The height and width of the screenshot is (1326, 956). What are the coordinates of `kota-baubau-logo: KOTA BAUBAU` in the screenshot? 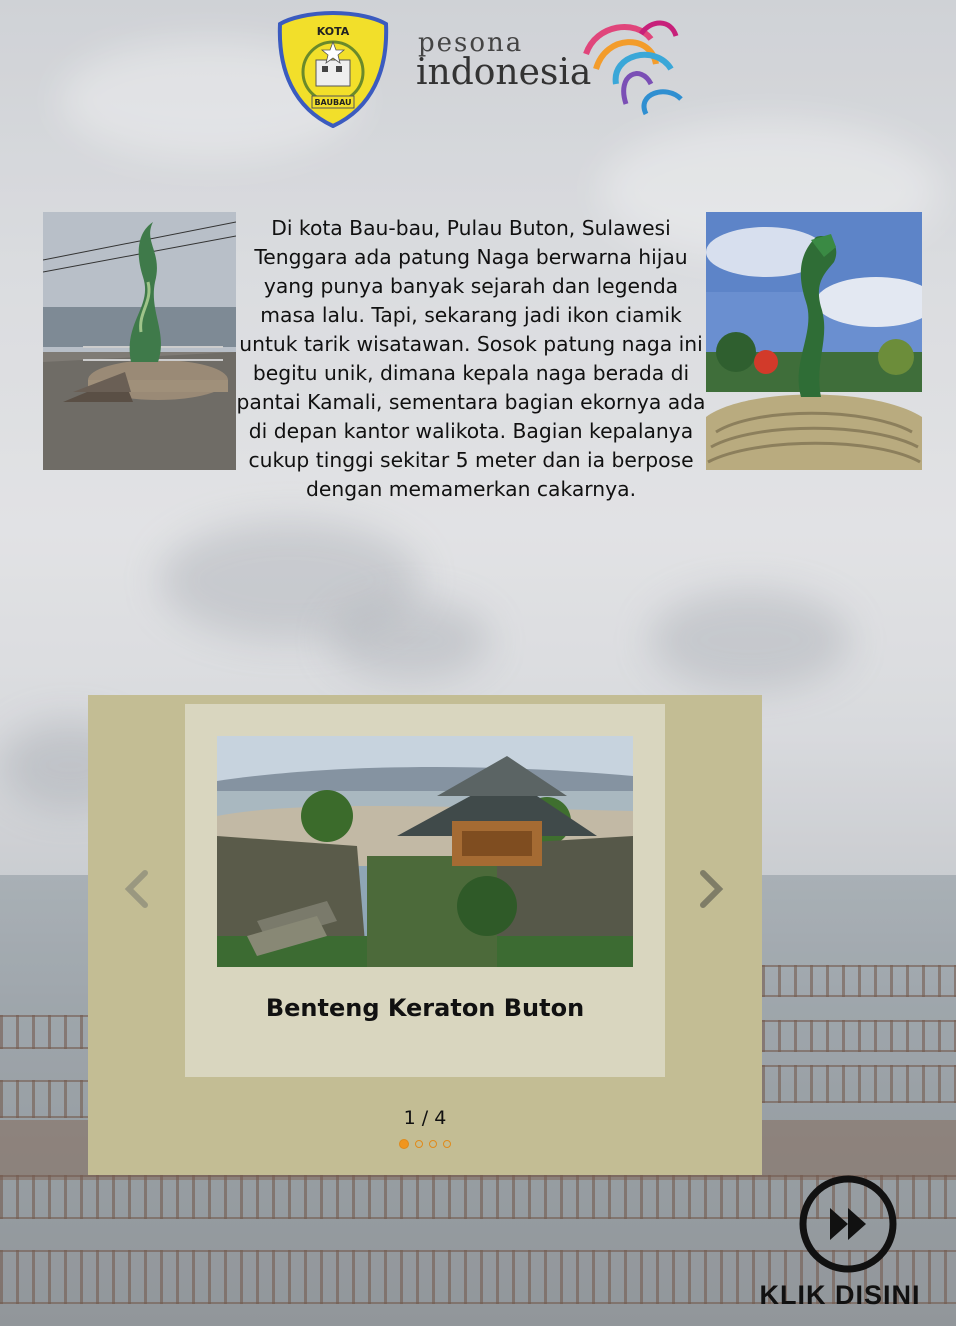 It's located at (333, 69).